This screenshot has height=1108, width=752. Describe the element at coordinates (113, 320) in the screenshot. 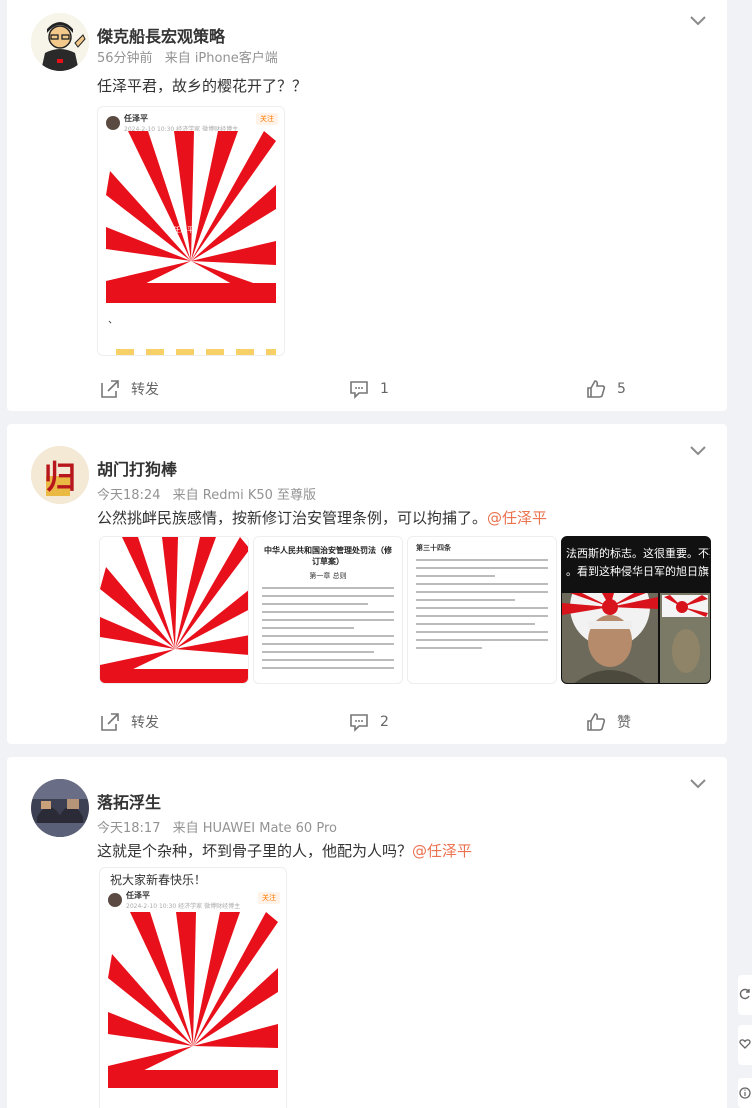

I see `trailing-text: 、` at that location.